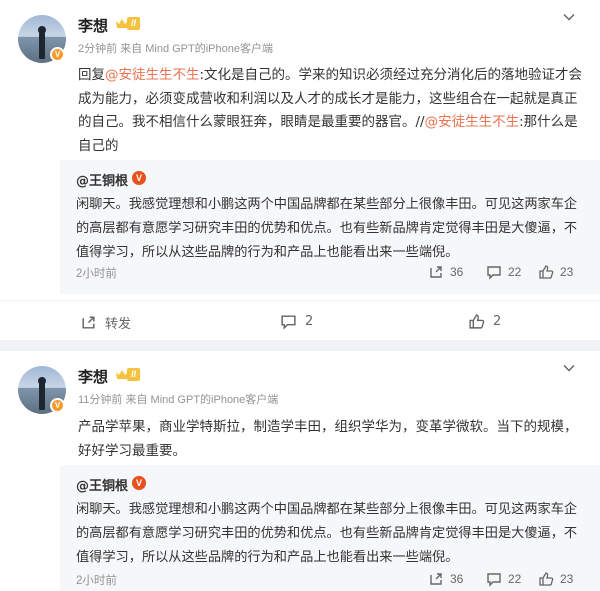 The height and width of the screenshot is (591, 600). What do you see at coordinates (118, 324) in the screenshot?
I see `repost-label: 转发` at bounding box center [118, 324].